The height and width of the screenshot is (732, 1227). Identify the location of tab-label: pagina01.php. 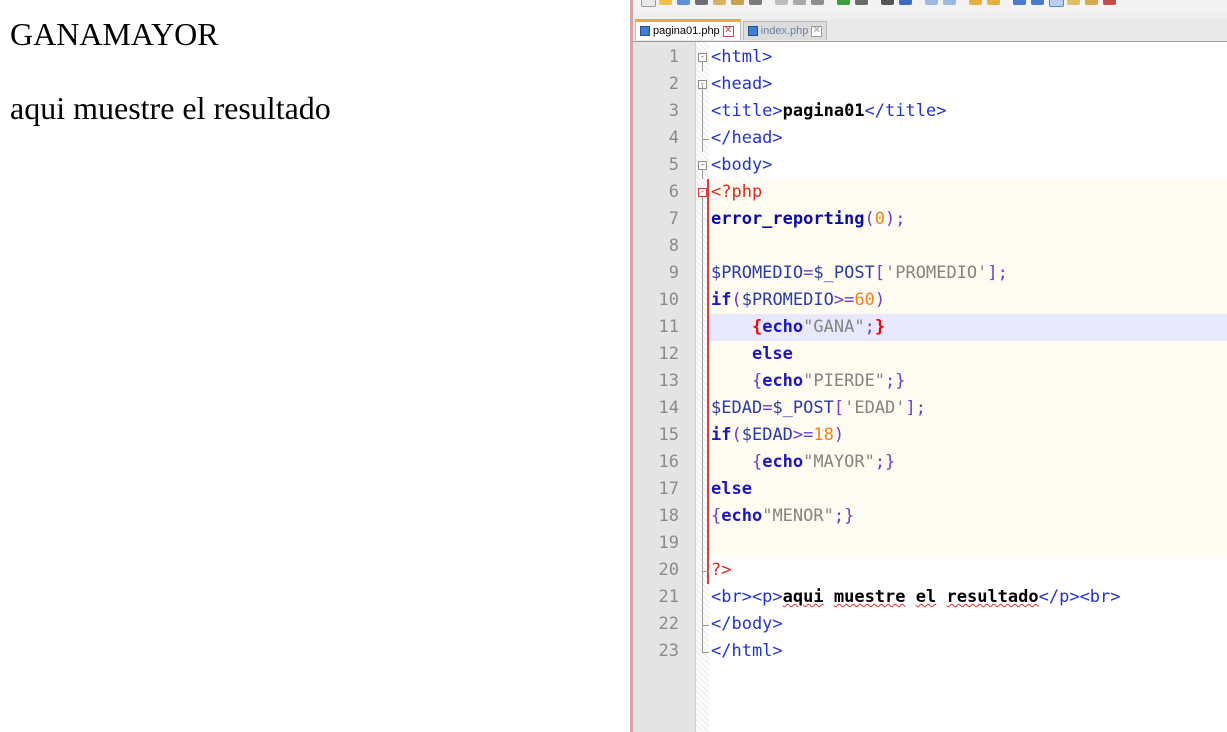
(686, 31).